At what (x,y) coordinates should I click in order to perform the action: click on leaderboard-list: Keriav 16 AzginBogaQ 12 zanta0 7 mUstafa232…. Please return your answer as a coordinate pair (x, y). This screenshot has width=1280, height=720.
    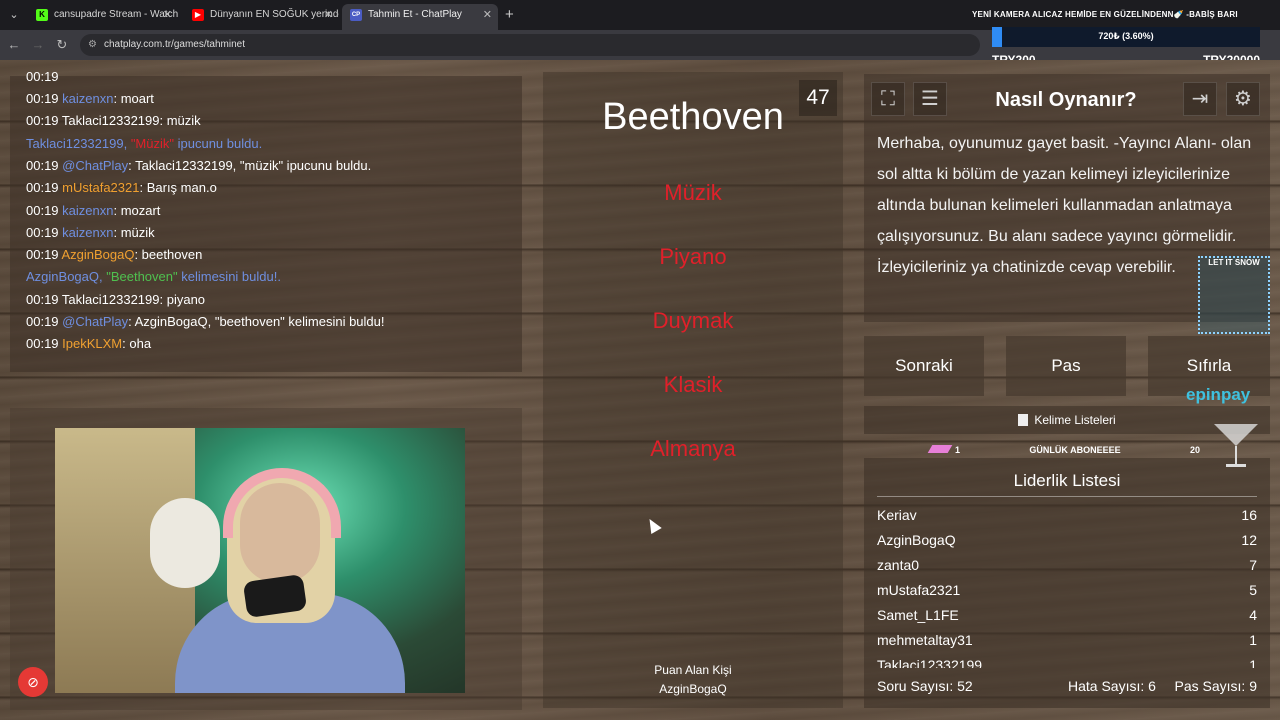
    Looking at the image, I should click on (1067, 586).